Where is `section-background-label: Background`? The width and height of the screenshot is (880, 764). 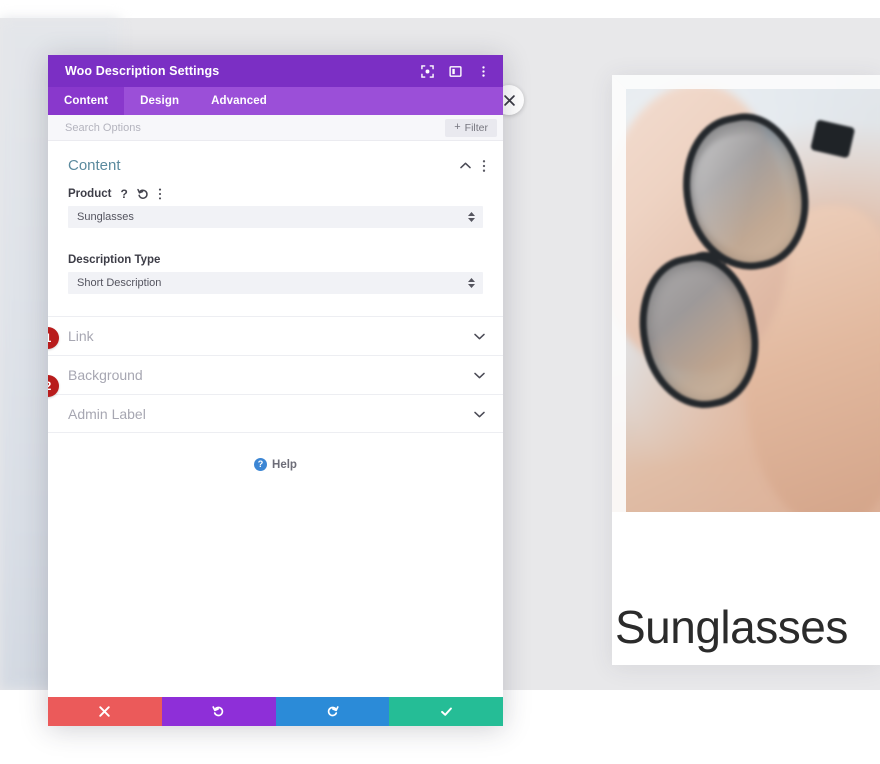 section-background-label: Background is located at coordinates (105, 375).